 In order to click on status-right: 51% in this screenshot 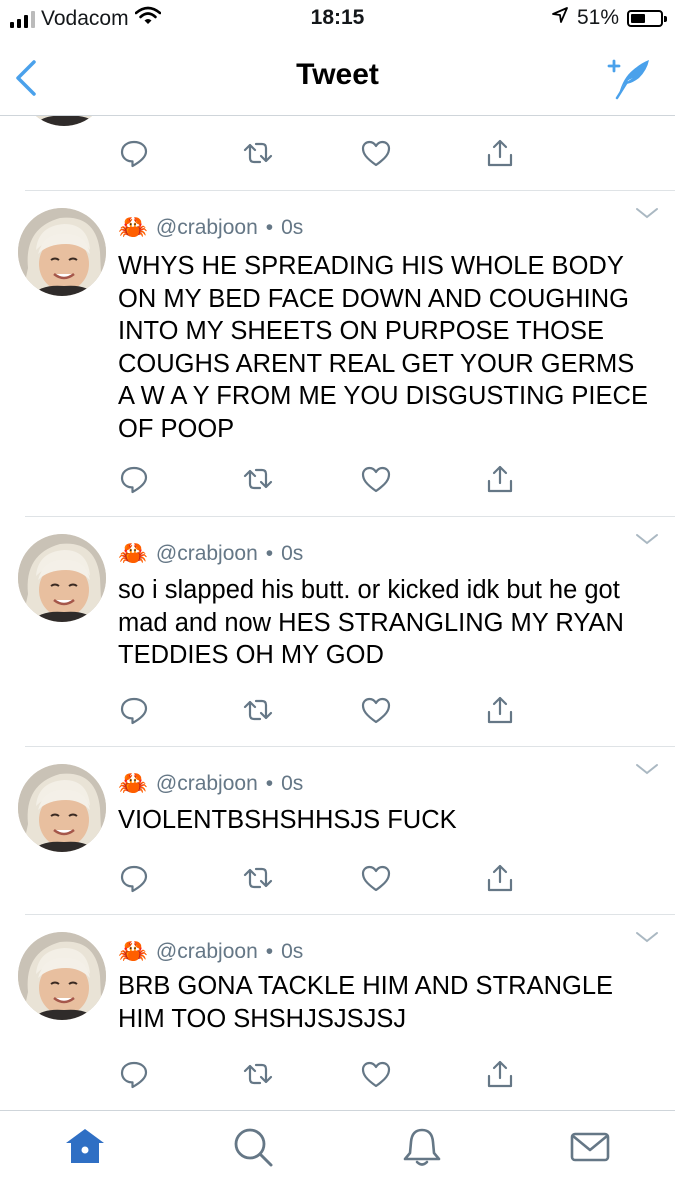, I will do `click(609, 18)`.